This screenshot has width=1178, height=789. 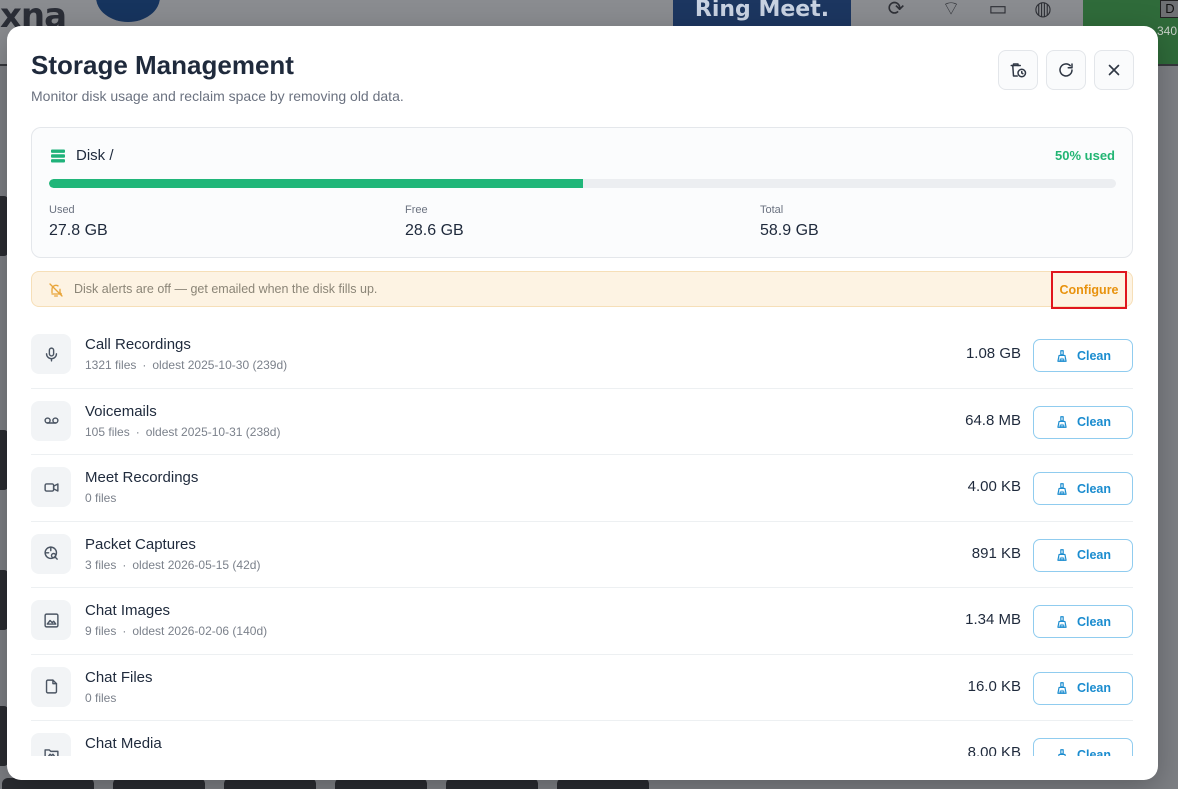 What do you see at coordinates (582, 738) in the screenshot?
I see `storage-row: Chat Media 8.00 KB Clean` at bounding box center [582, 738].